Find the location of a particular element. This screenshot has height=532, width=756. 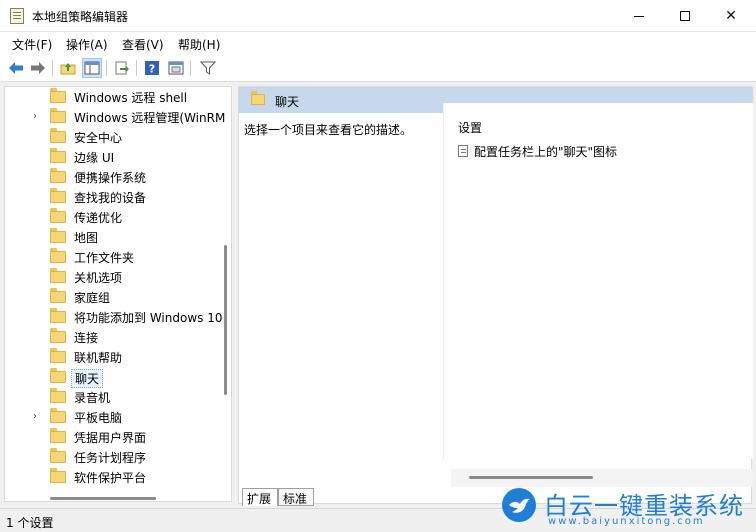

tree-item: 软件保护平台 is located at coordinates (118, 477).